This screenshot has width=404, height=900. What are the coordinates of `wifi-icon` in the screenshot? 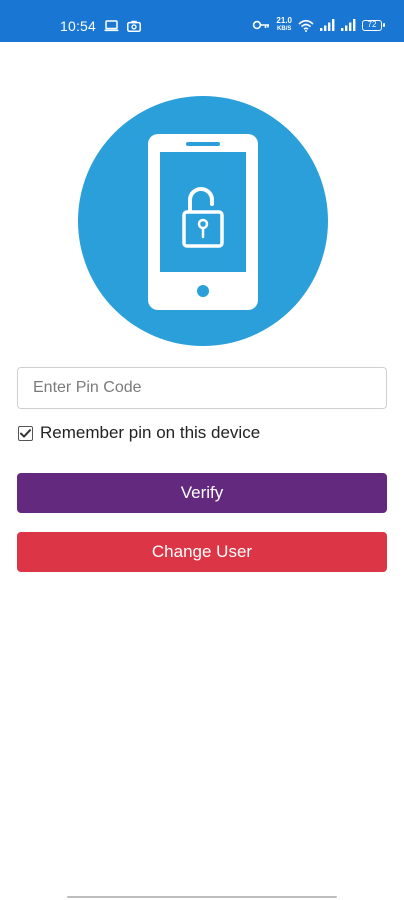 It's located at (306, 25).